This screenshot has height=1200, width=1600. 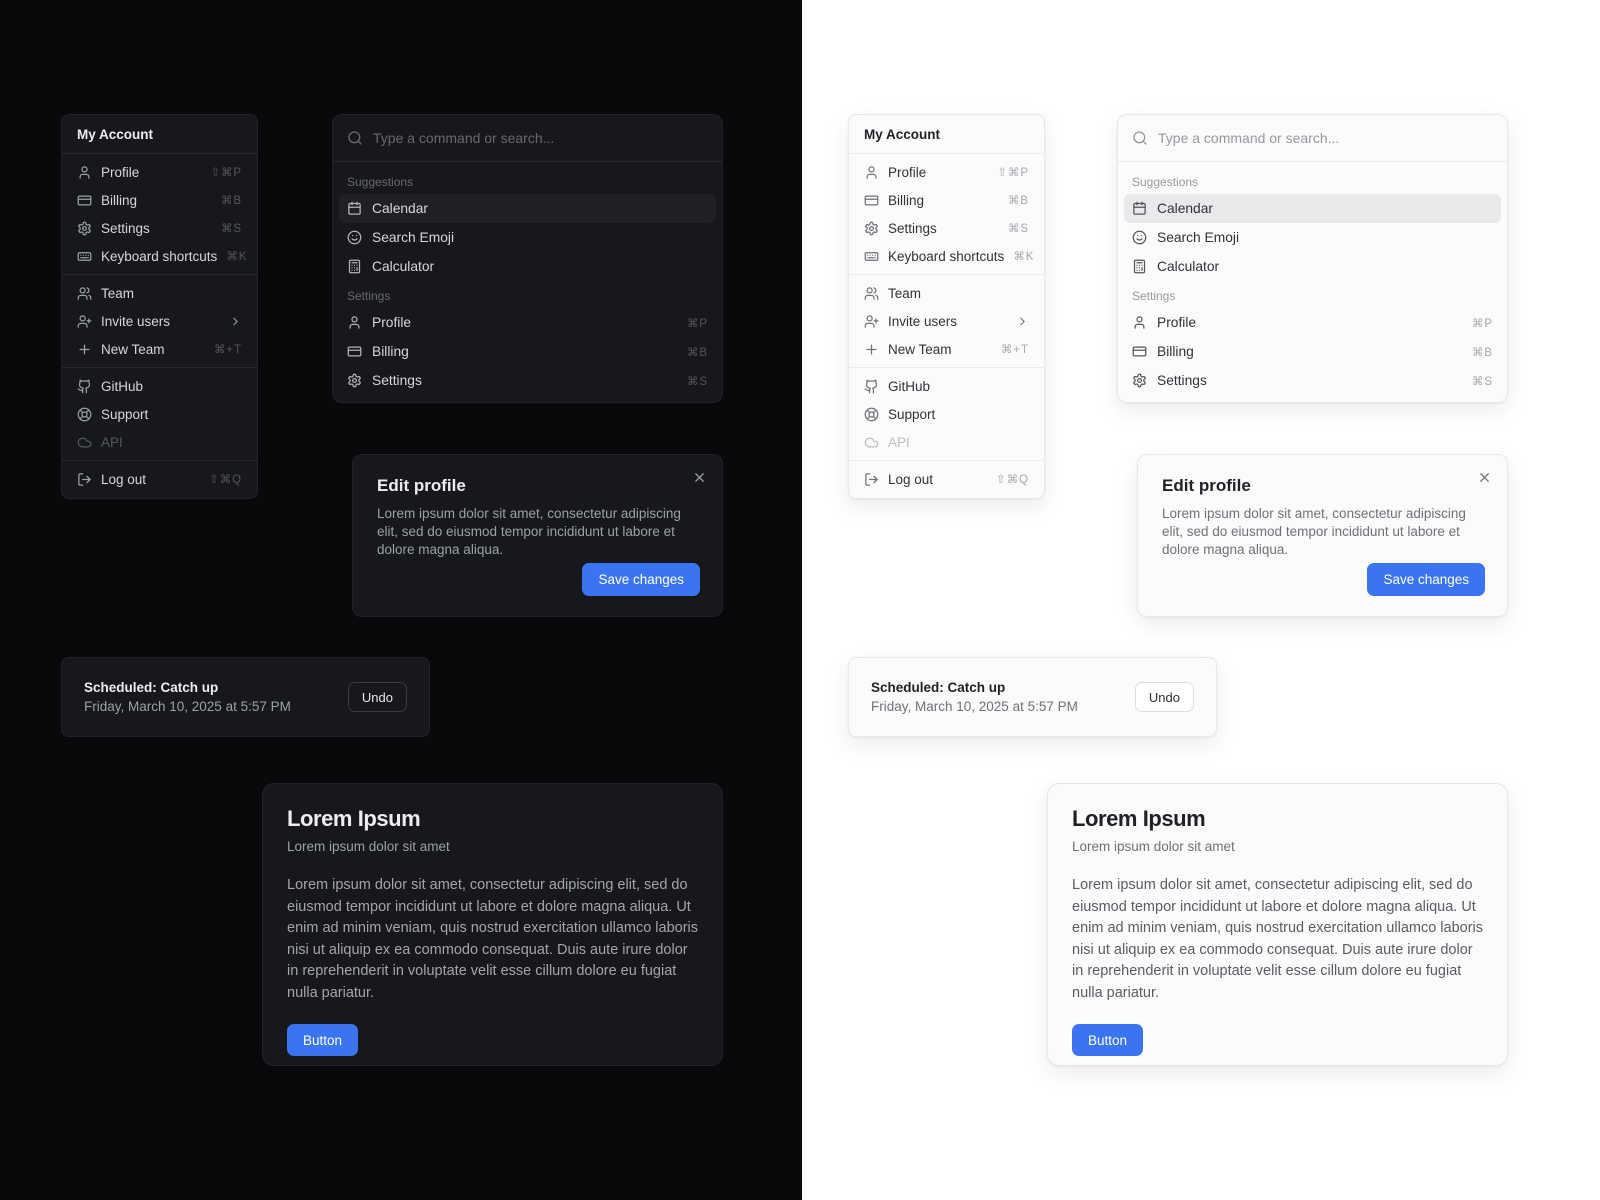 I want to click on life-buoy-icon, so click(x=871, y=414).